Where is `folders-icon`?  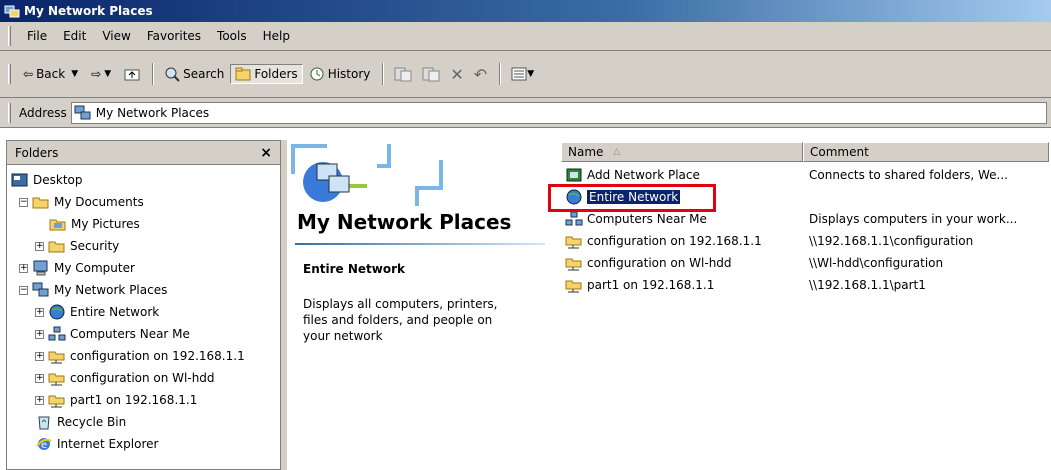 folders-icon is located at coordinates (243, 74).